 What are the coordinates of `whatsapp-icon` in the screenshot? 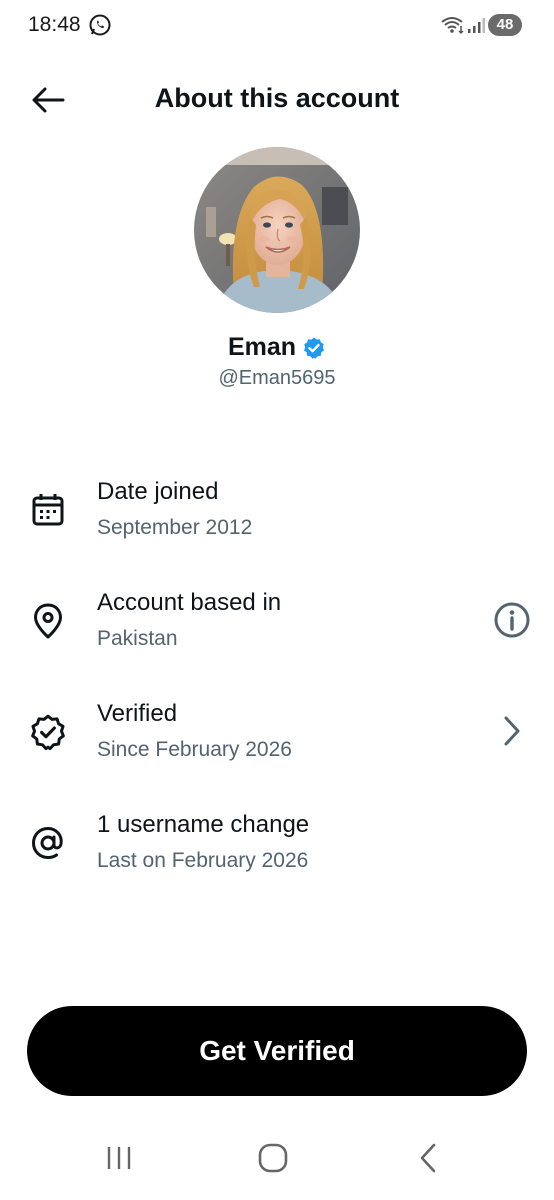 It's located at (100, 25).